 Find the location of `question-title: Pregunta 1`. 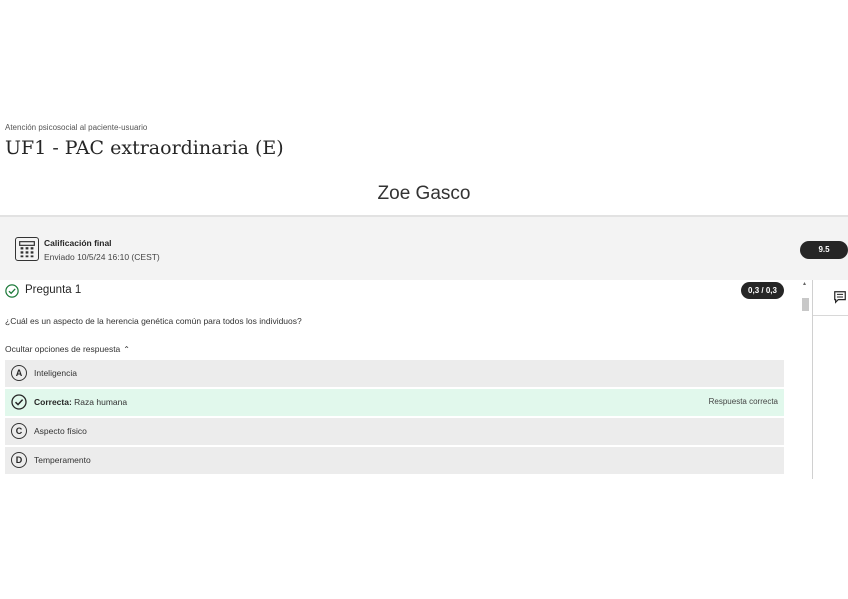

question-title: Pregunta 1 is located at coordinates (53, 290).